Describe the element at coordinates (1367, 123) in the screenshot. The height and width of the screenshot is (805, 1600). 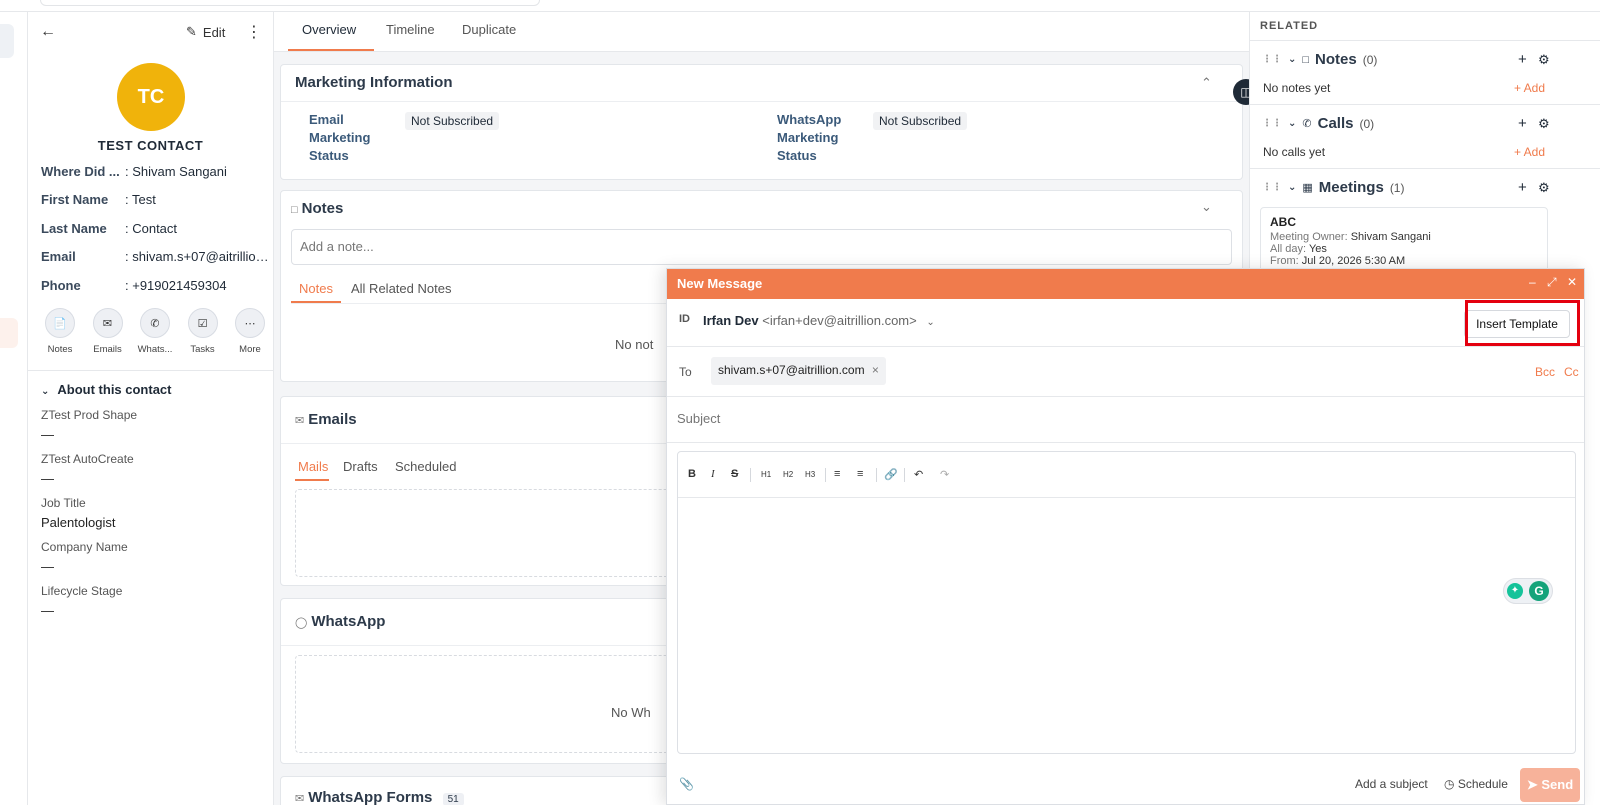
I see `section-count: (0)` at that location.